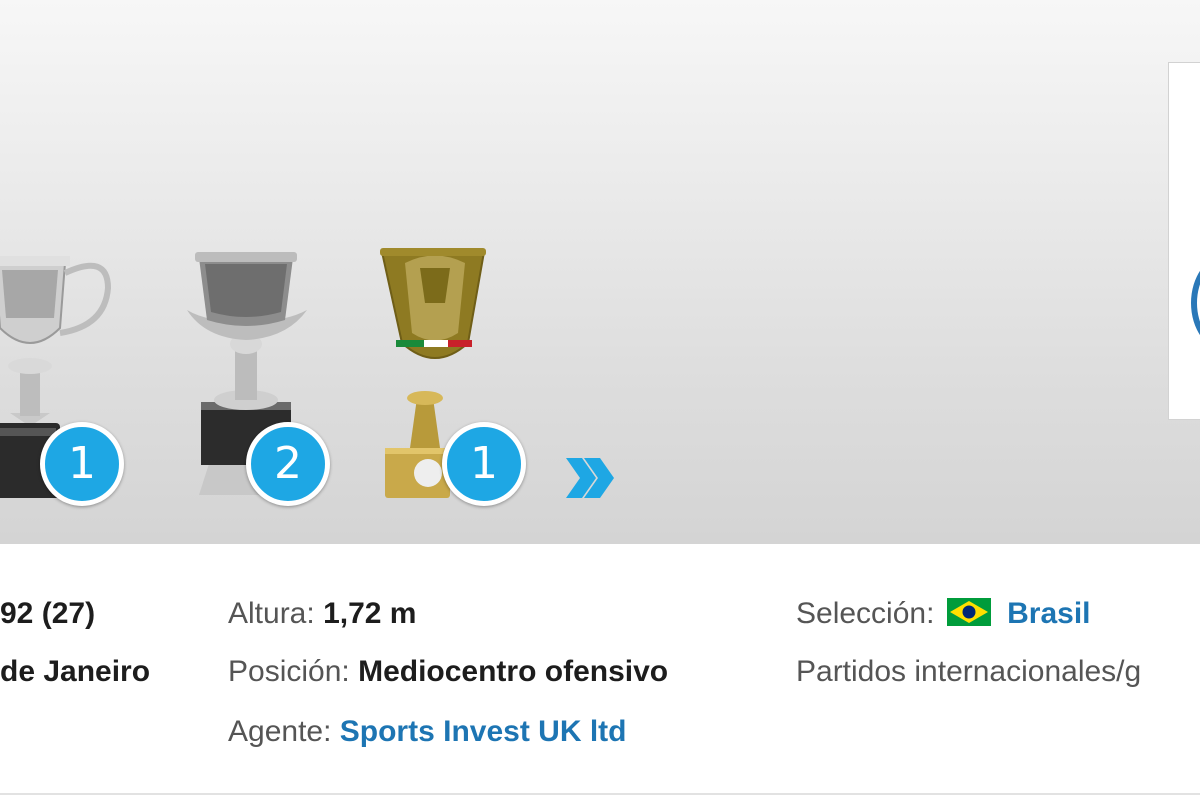  I want to click on divider, so click(600, 794).